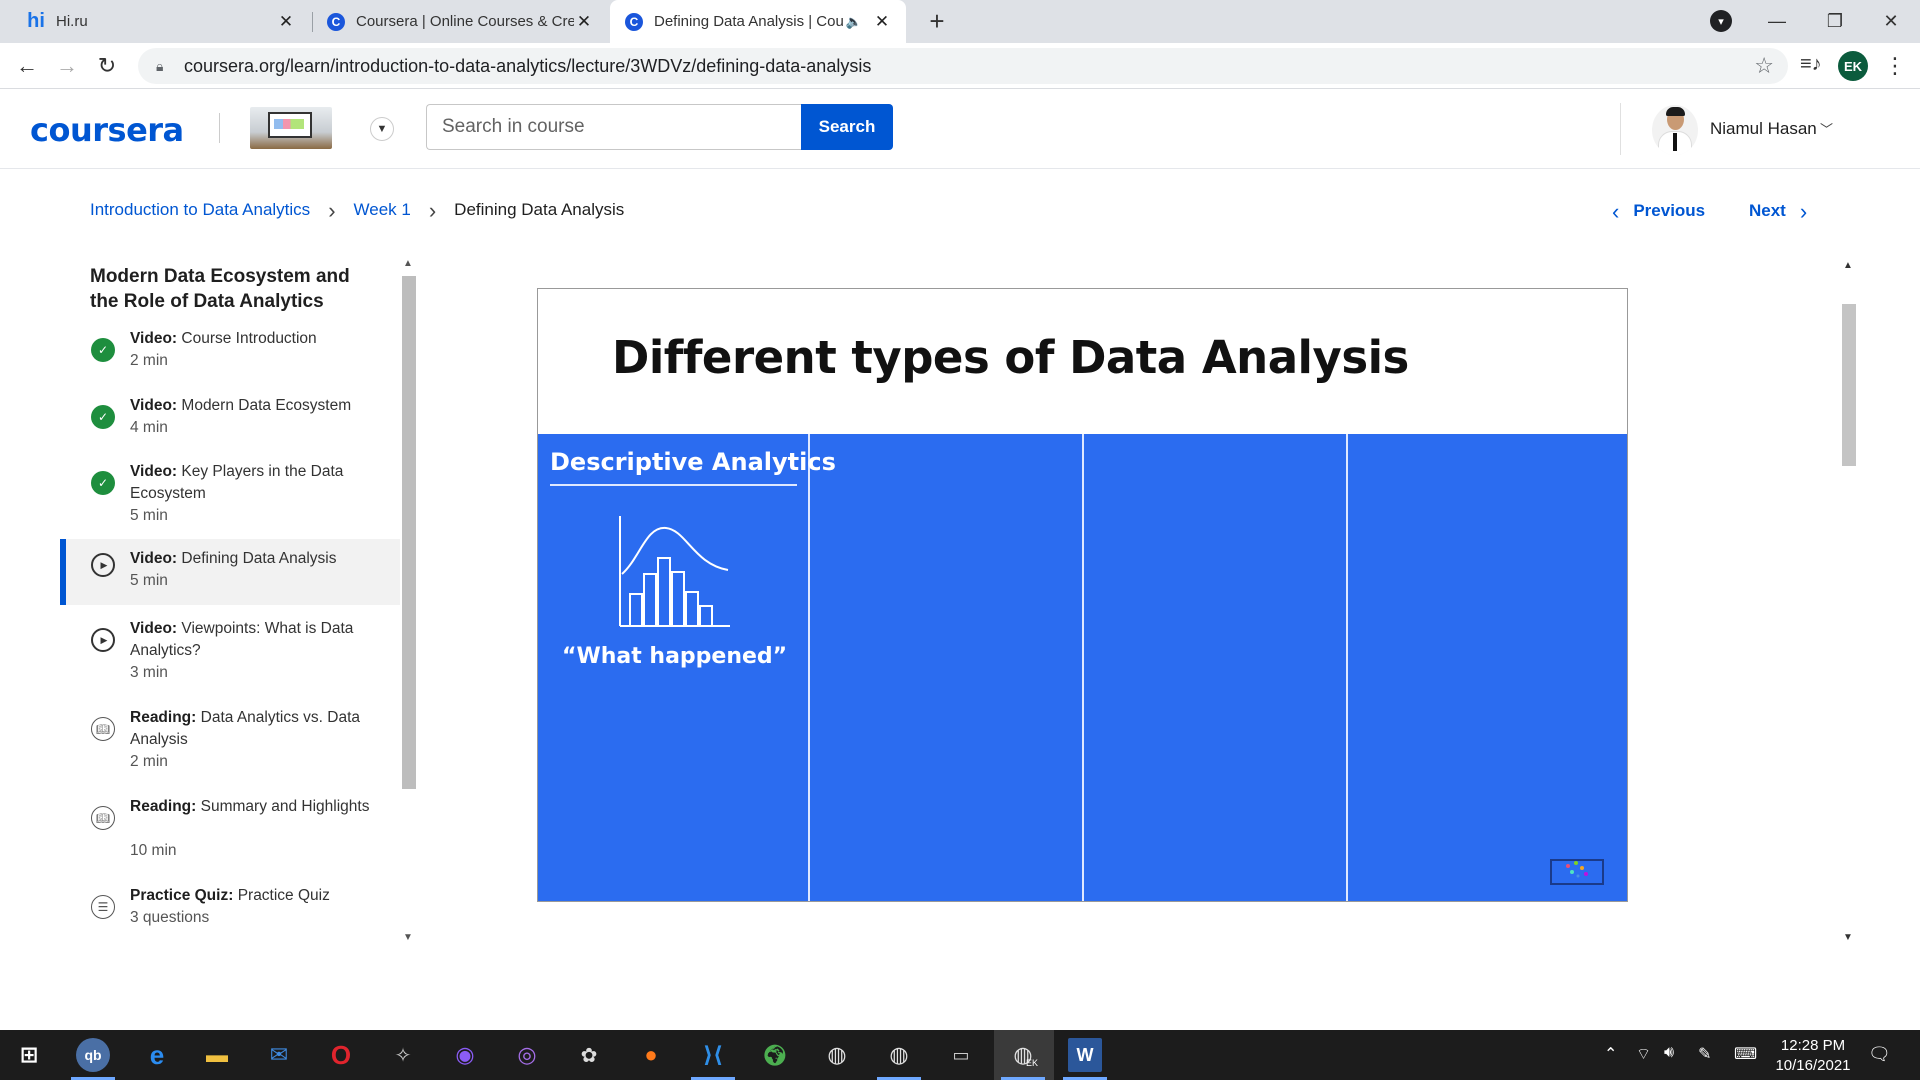 The image size is (1920, 1080). I want to click on user-avatar, so click(1675, 130).